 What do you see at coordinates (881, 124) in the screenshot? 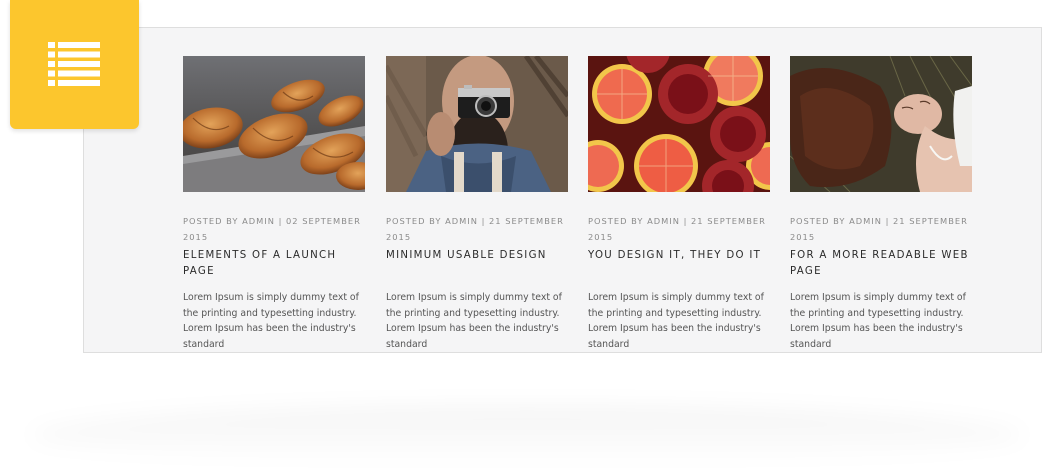
I see `post-thumbnail-woman-lying-in-grass` at bounding box center [881, 124].